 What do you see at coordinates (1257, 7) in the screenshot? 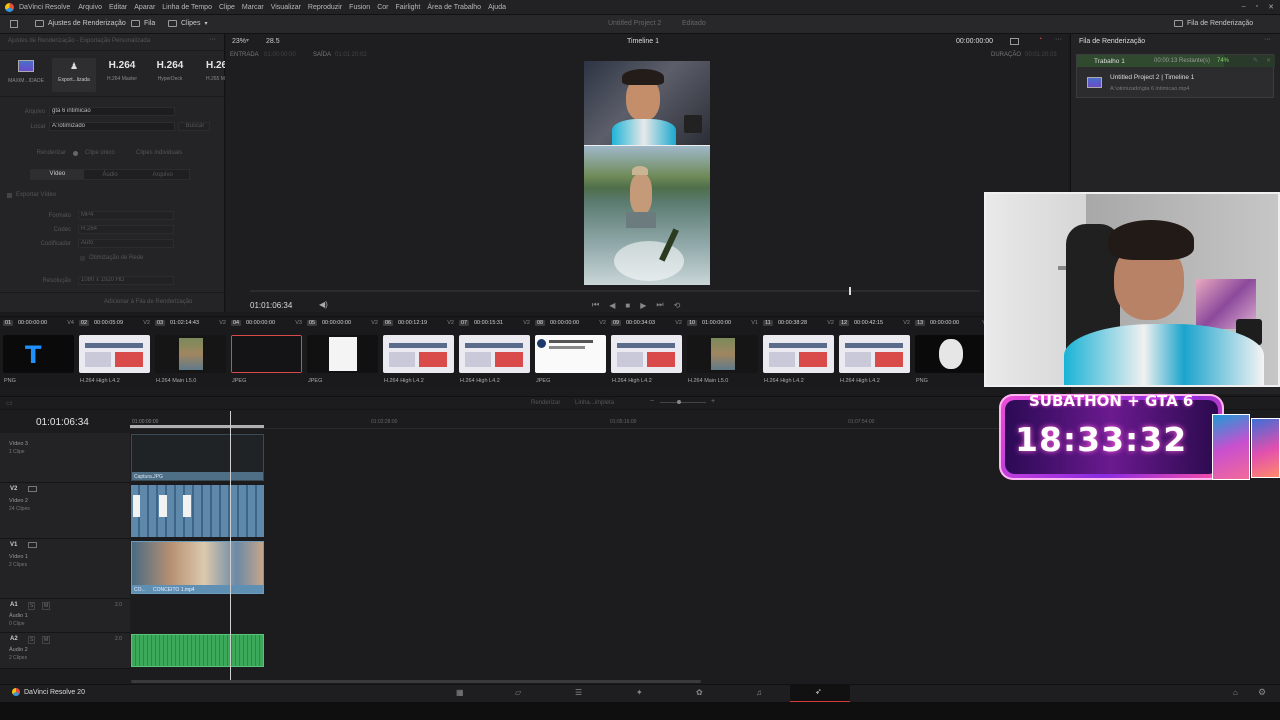
I see `maximize-icon: ▫` at bounding box center [1257, 7].